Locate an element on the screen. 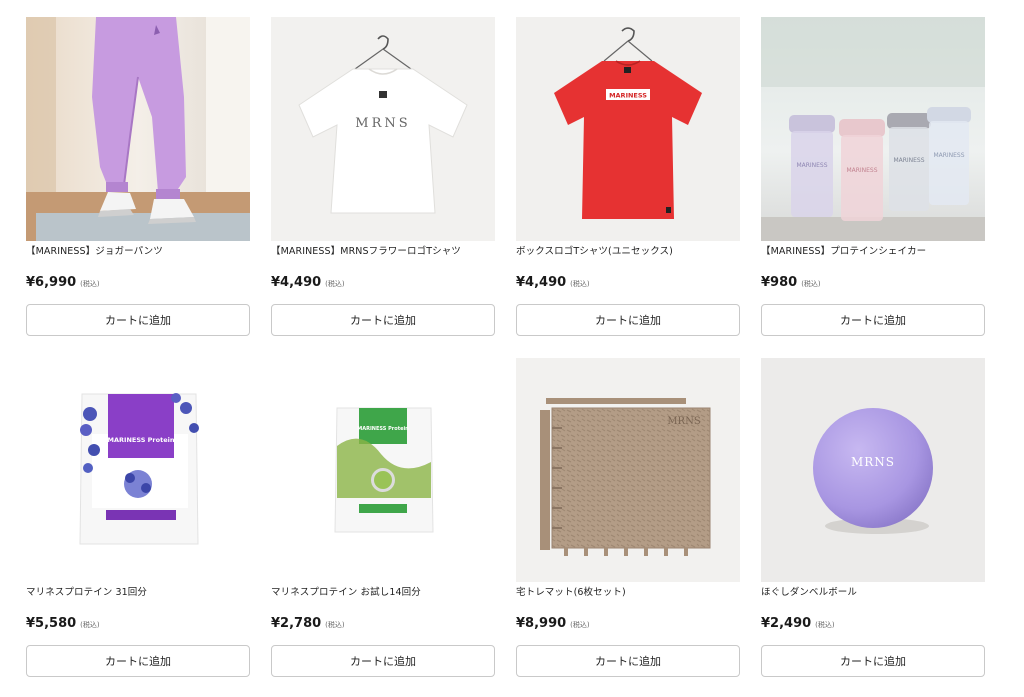 The image size is (1024, 697). product-image-training-mat: MRNS is located at coordinates (628, 470).